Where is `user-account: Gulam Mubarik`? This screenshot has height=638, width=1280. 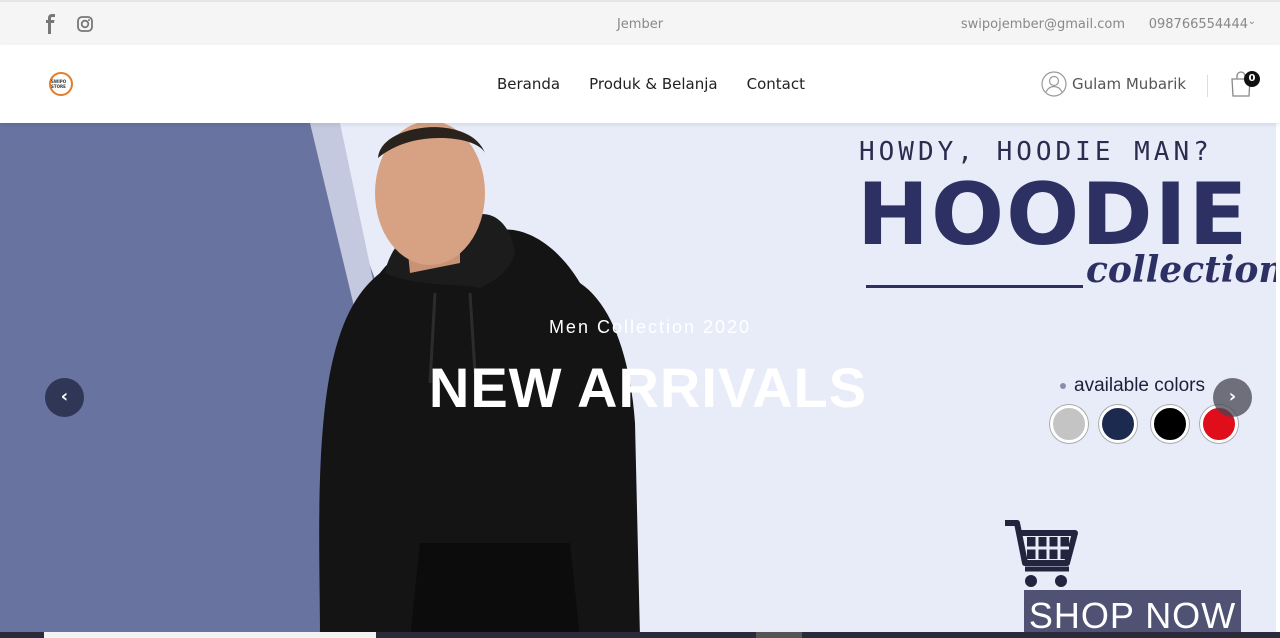 user-account: Gulam Mubarik is located at coordinates (1113, 84).